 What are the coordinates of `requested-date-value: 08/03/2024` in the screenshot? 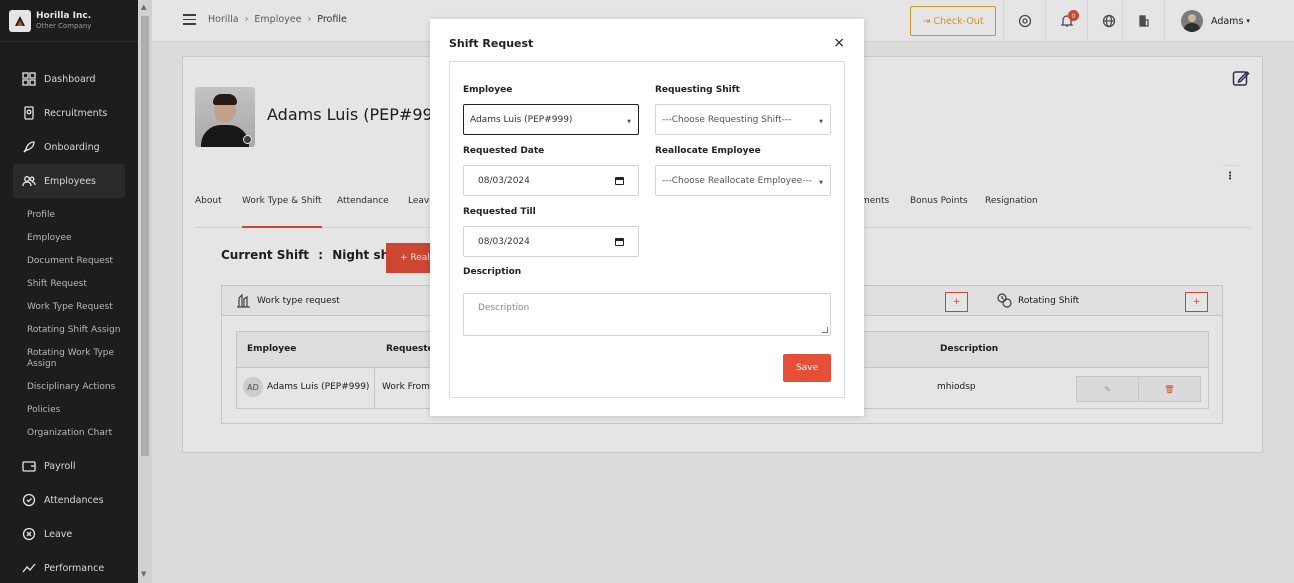 It's located at (504, 180).